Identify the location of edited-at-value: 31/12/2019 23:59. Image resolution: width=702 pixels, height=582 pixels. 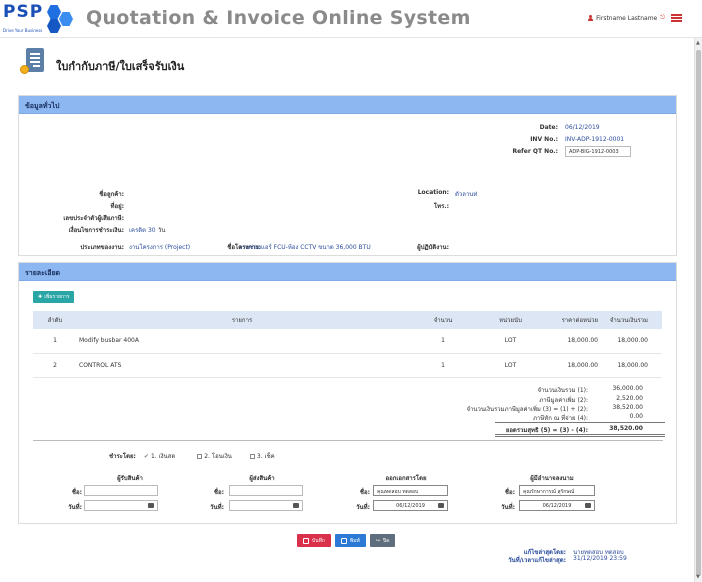
(600, 558).